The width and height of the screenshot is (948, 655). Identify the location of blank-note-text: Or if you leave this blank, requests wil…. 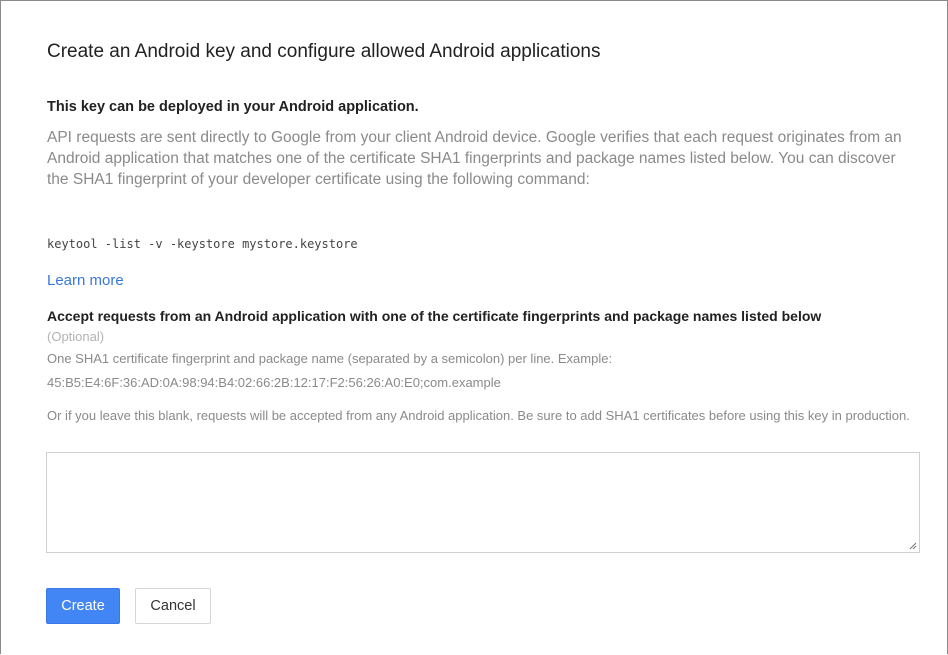
(478, 415).